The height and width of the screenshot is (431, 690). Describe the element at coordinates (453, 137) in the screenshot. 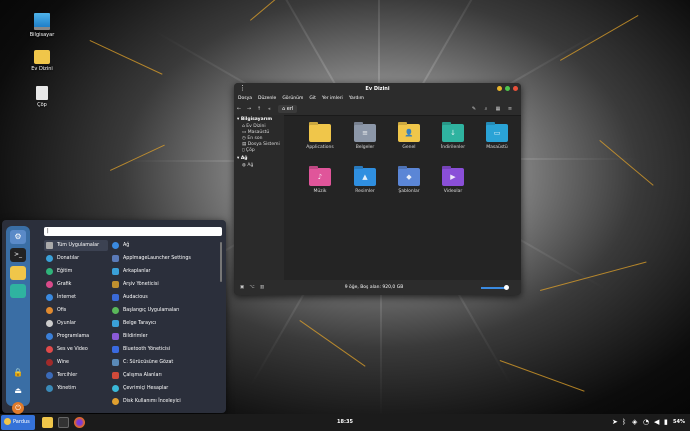

I see `folder-downloads: ↓ İndirilenler` at that location.